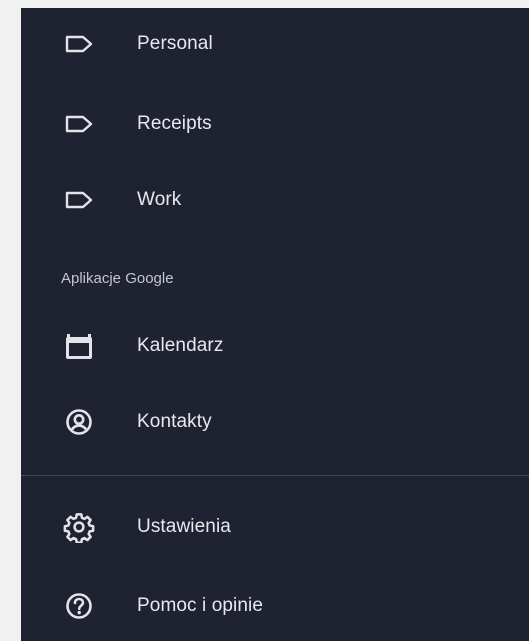 The height and width of the screenshot is (641, 529). Describe the element at coordinates (79, 346) in the screenshot. I see `calendar-icon` at that location.